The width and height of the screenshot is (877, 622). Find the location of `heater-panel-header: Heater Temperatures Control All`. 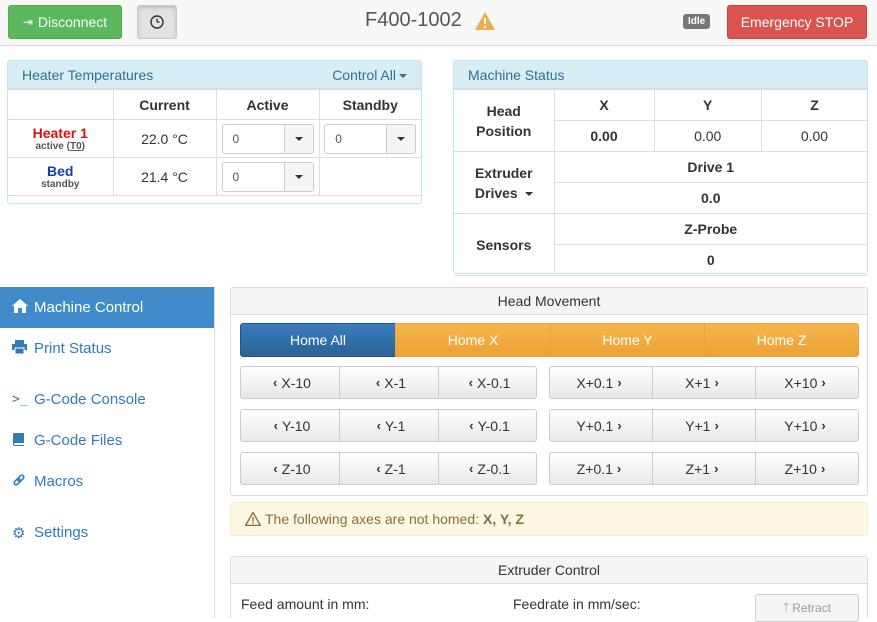

heater-panel-header: Heater Temperatures Control All is located at coordinates (214, 75).